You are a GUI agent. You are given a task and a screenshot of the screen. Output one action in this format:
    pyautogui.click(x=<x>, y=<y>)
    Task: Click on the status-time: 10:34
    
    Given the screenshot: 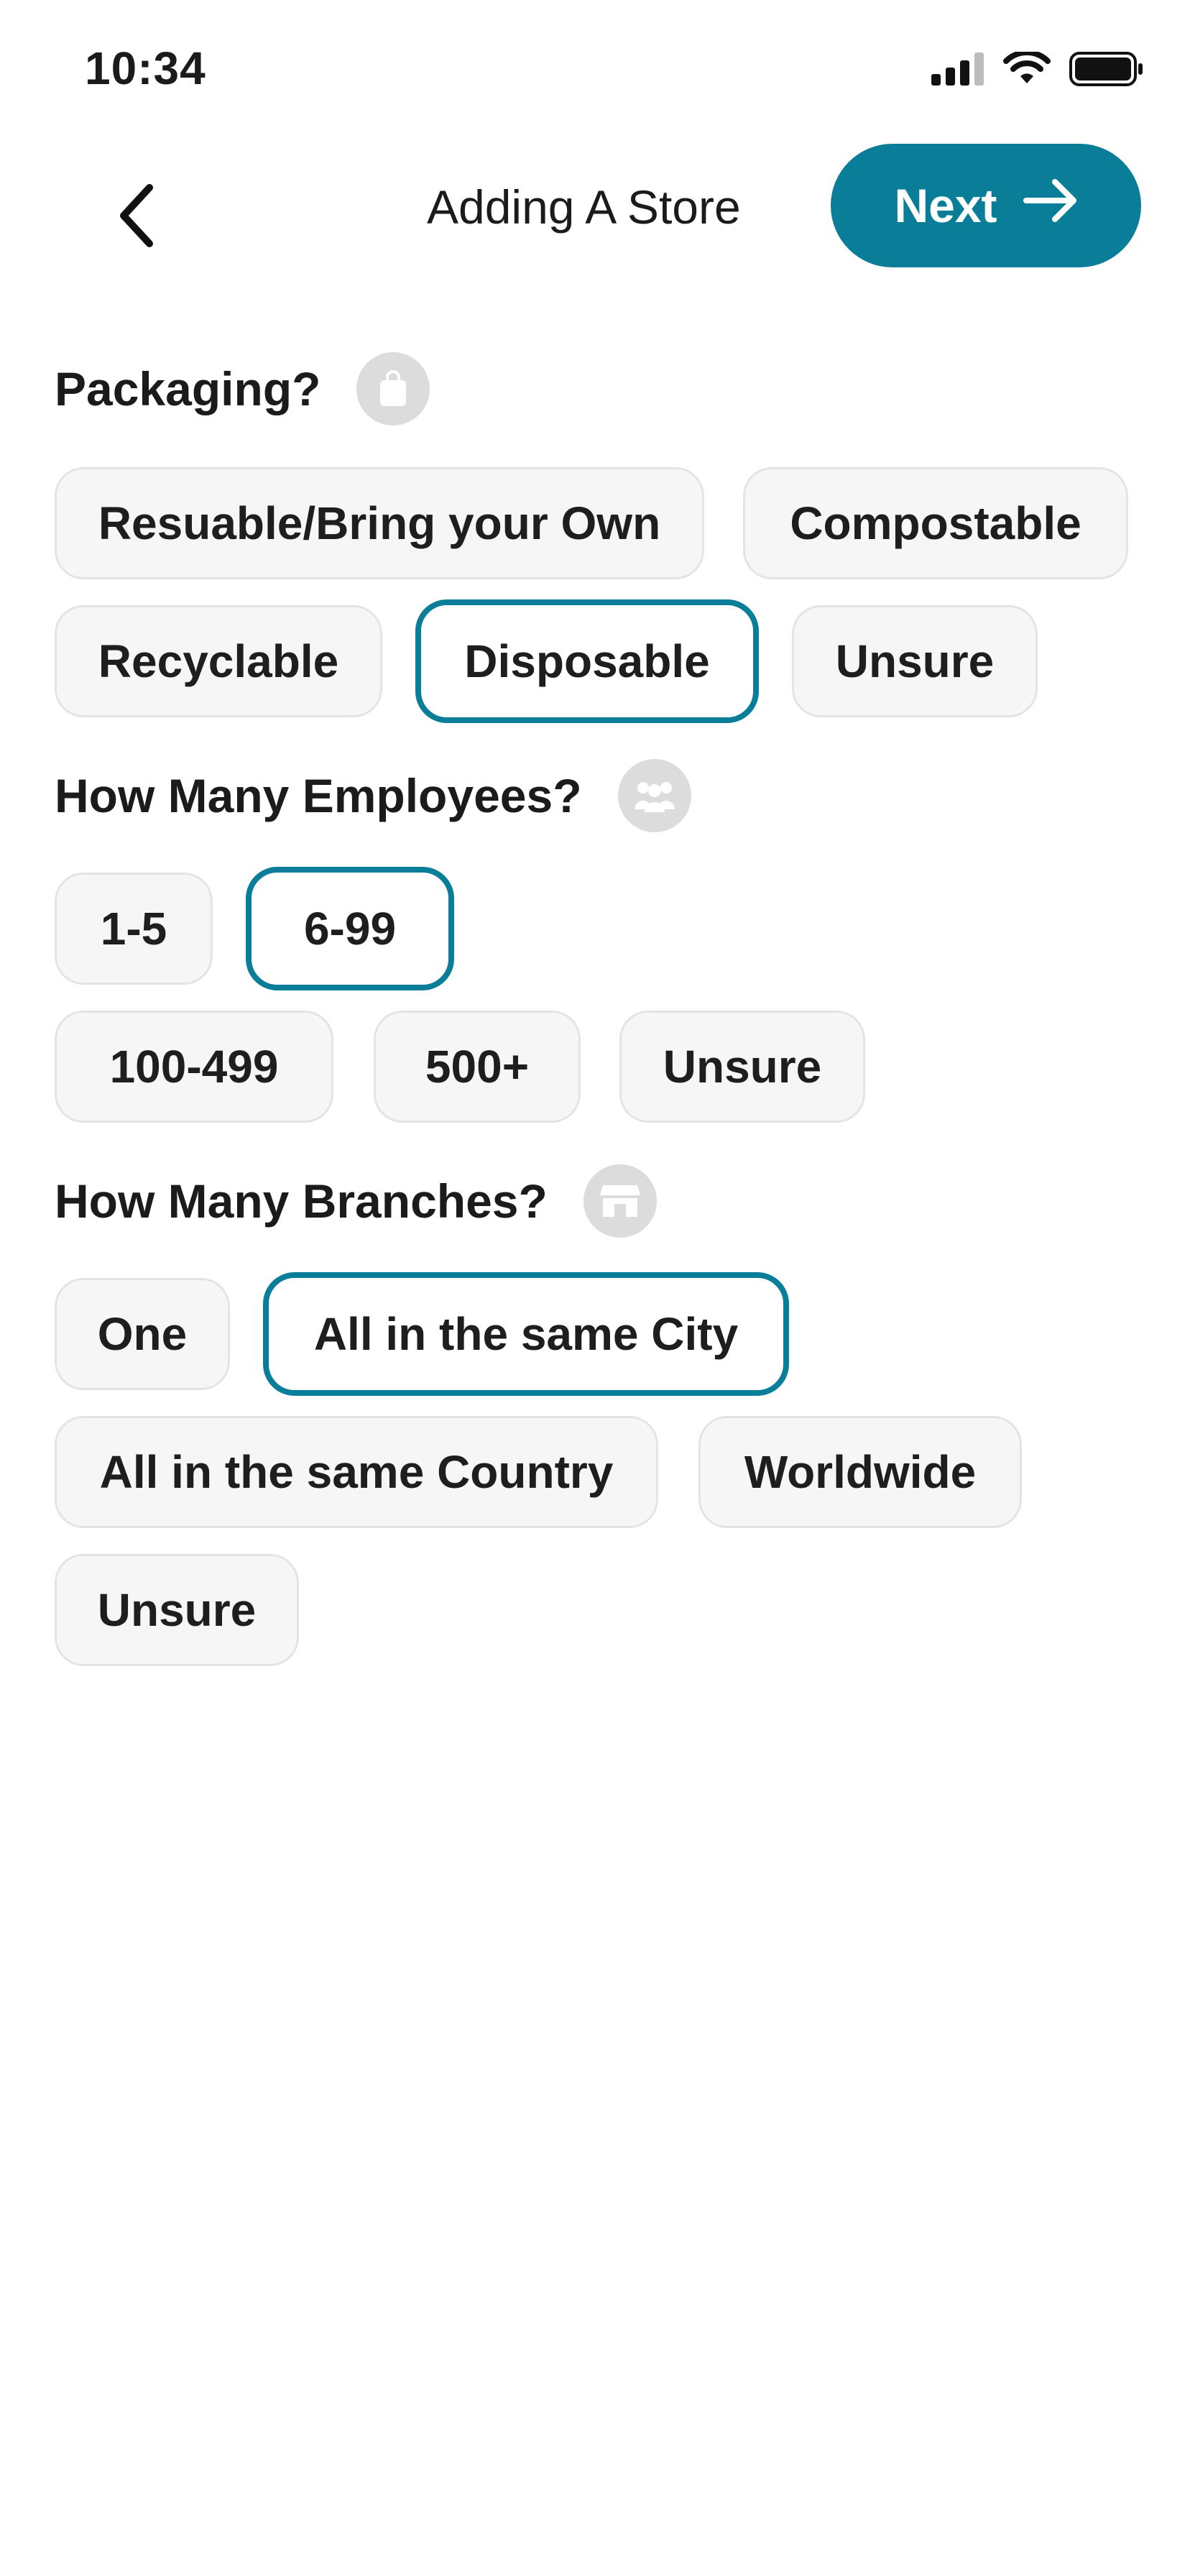 What is the action you would take?
    pyautogui.click(x=145, y=68)
    